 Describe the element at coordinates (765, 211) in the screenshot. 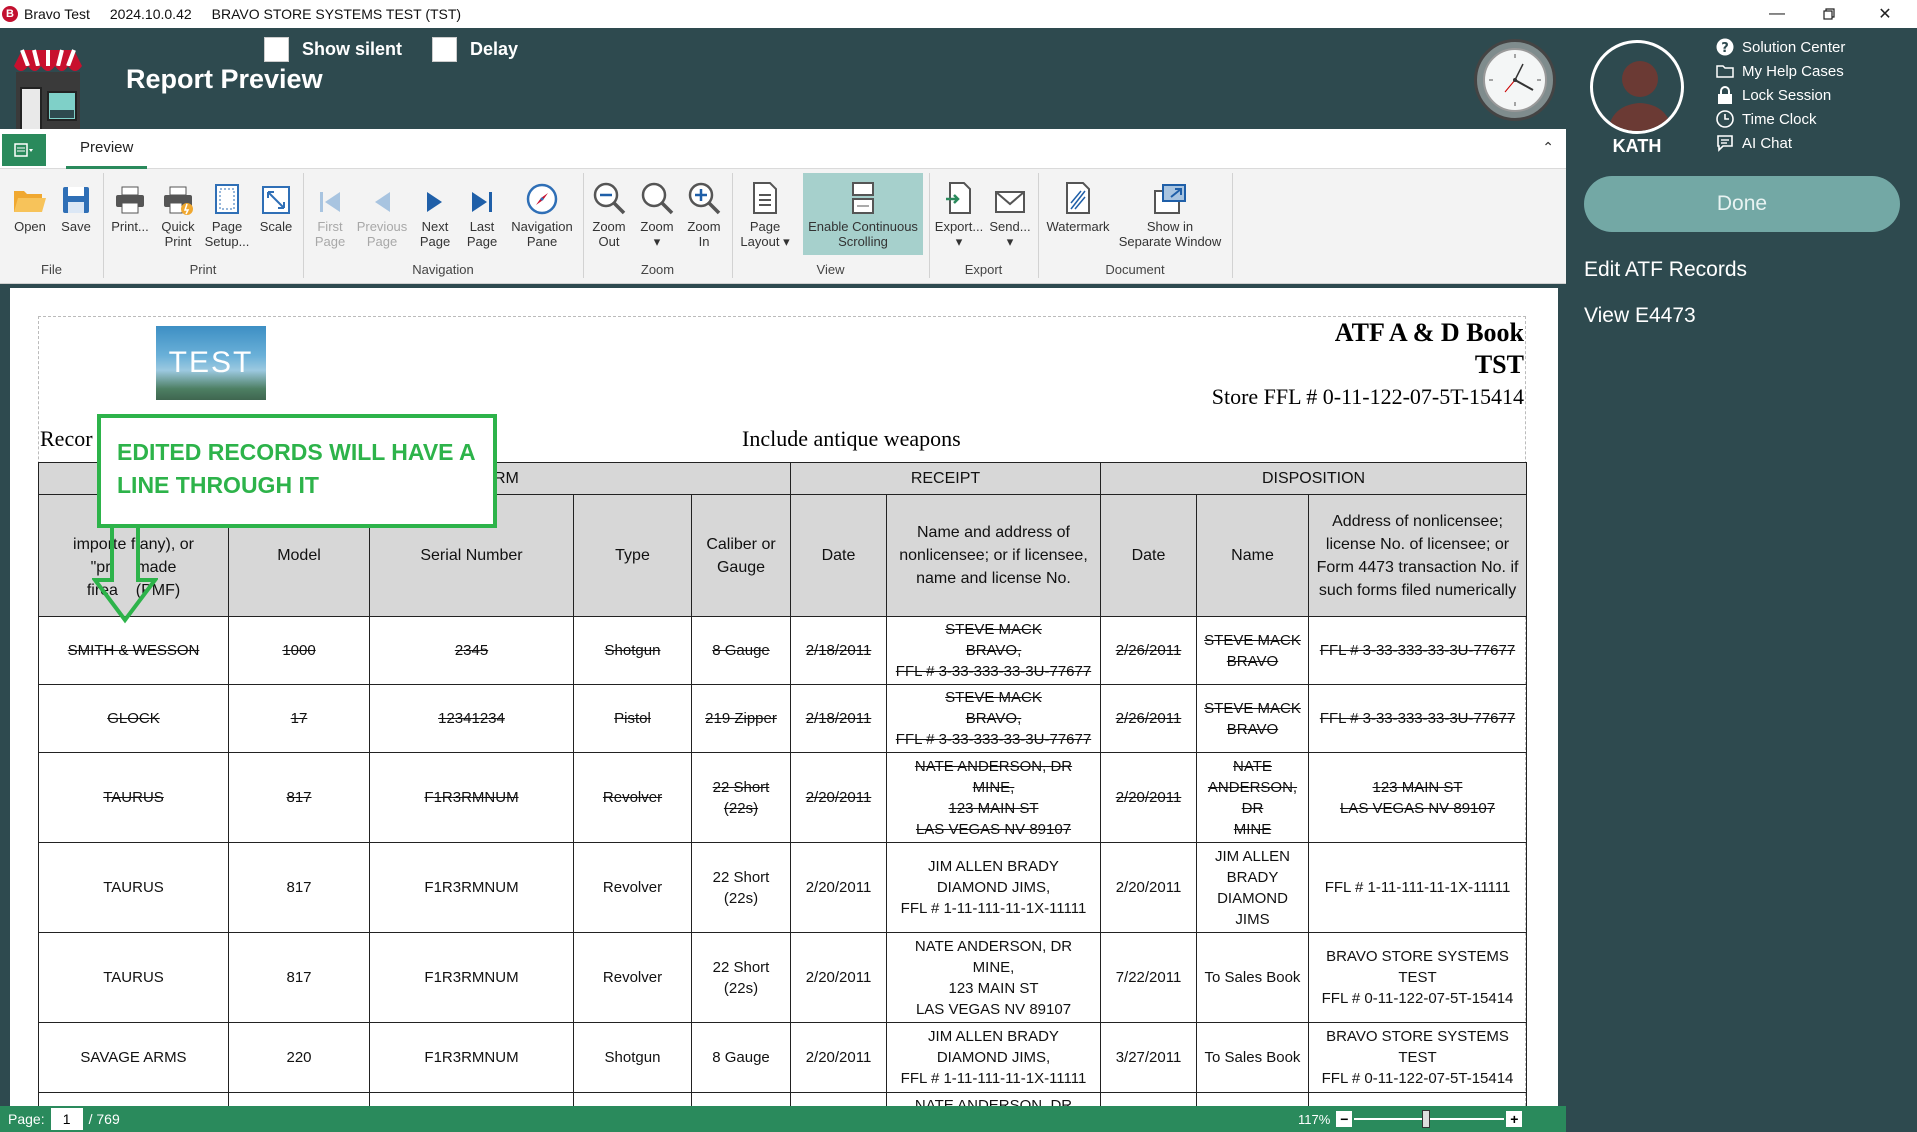

I see `page-layout-button: Page Layout ▾` at that location.